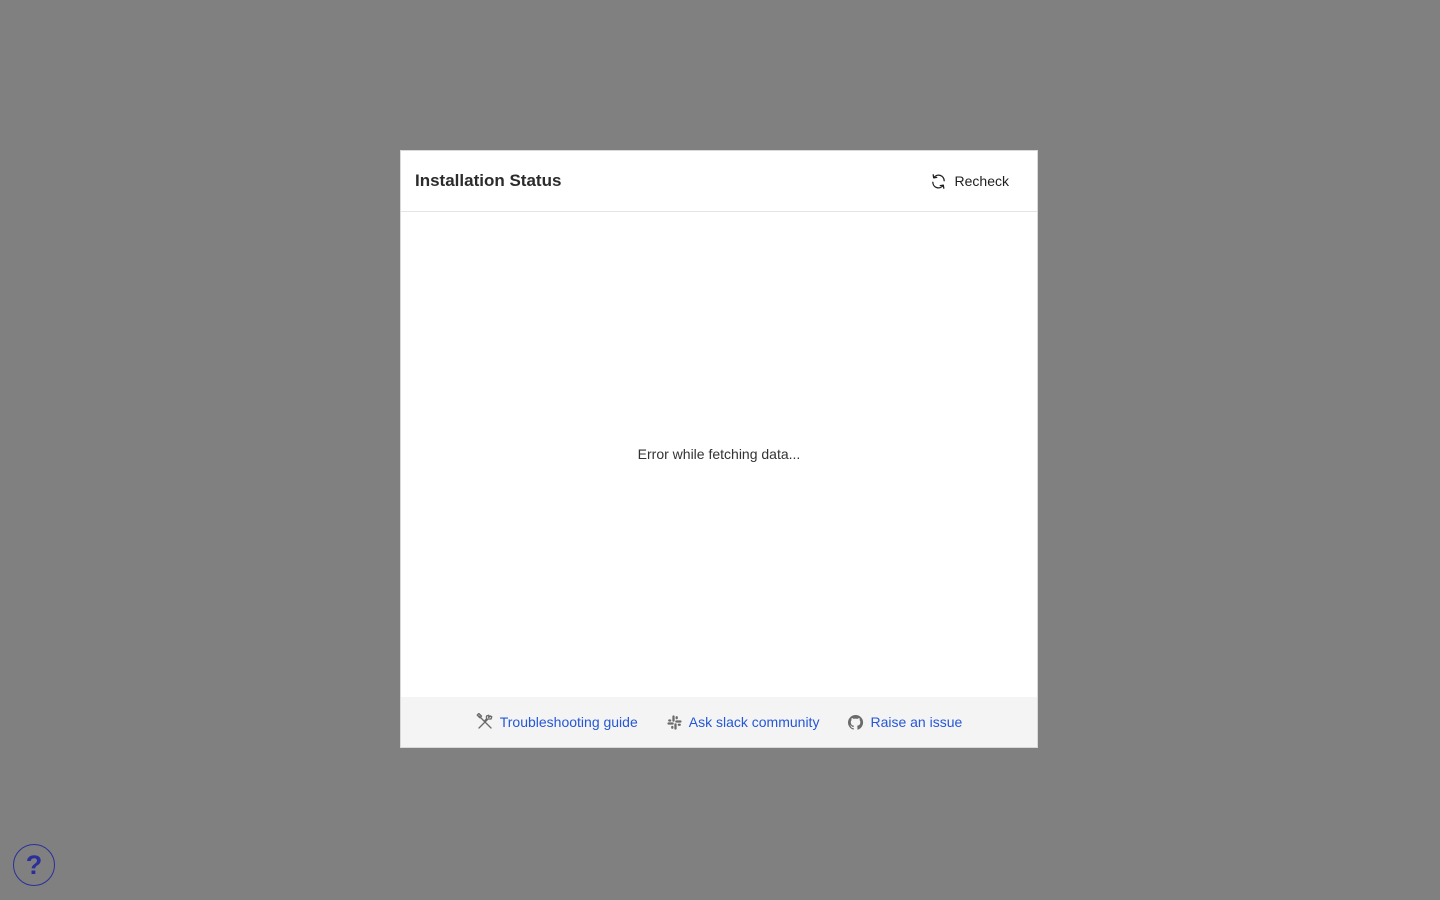  I want to click on ask-slack-community-label: Ask slack community, so click(754, 722).